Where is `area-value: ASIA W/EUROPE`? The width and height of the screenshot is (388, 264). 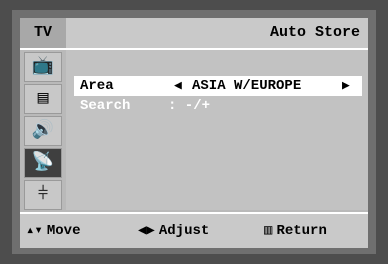
area-value: ASIA W/EUROPE is located at coordinates (247, 86).